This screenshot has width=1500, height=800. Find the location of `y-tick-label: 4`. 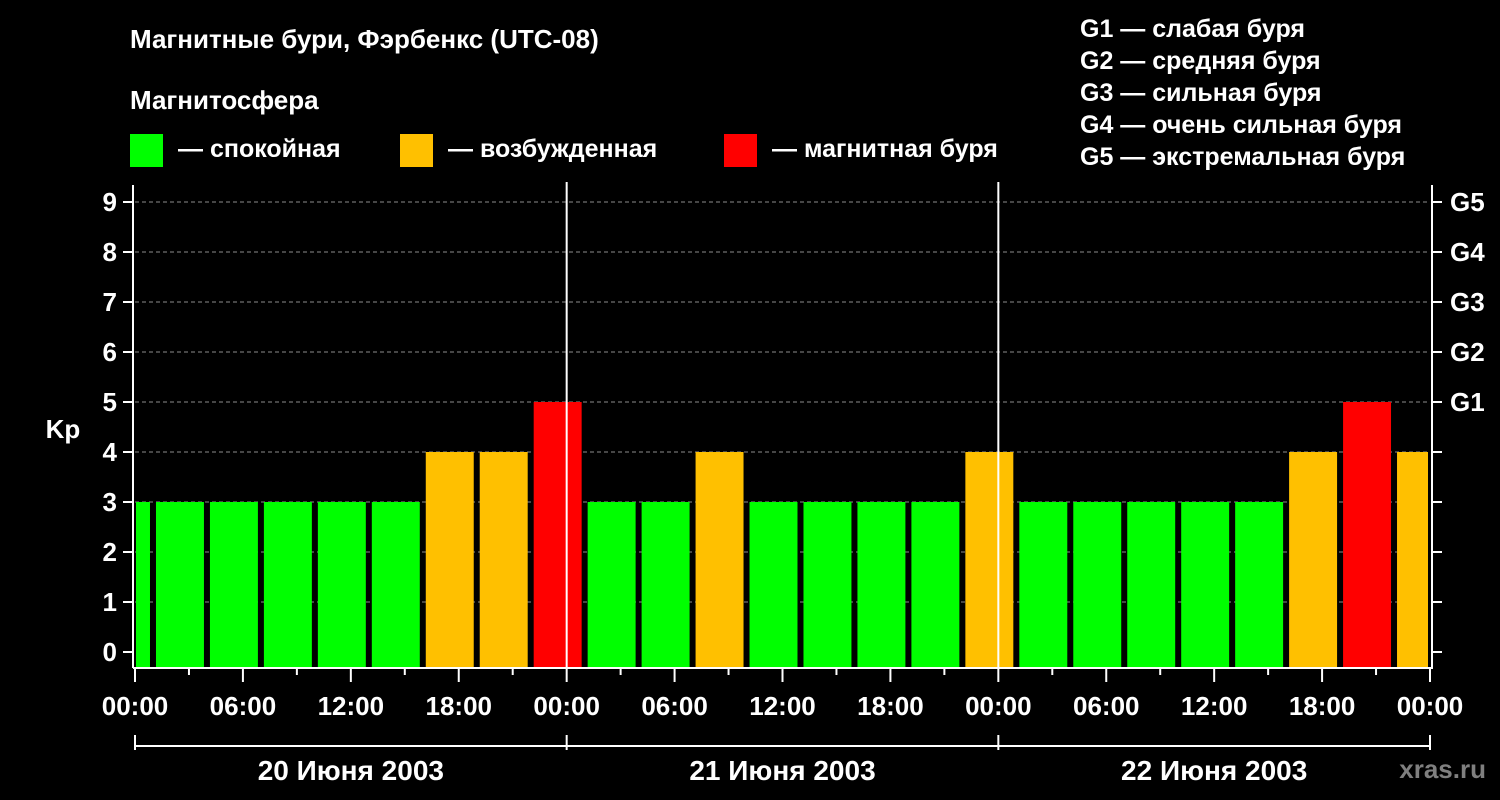

y-tick-label: 4 is located at coordinates (110, 452).